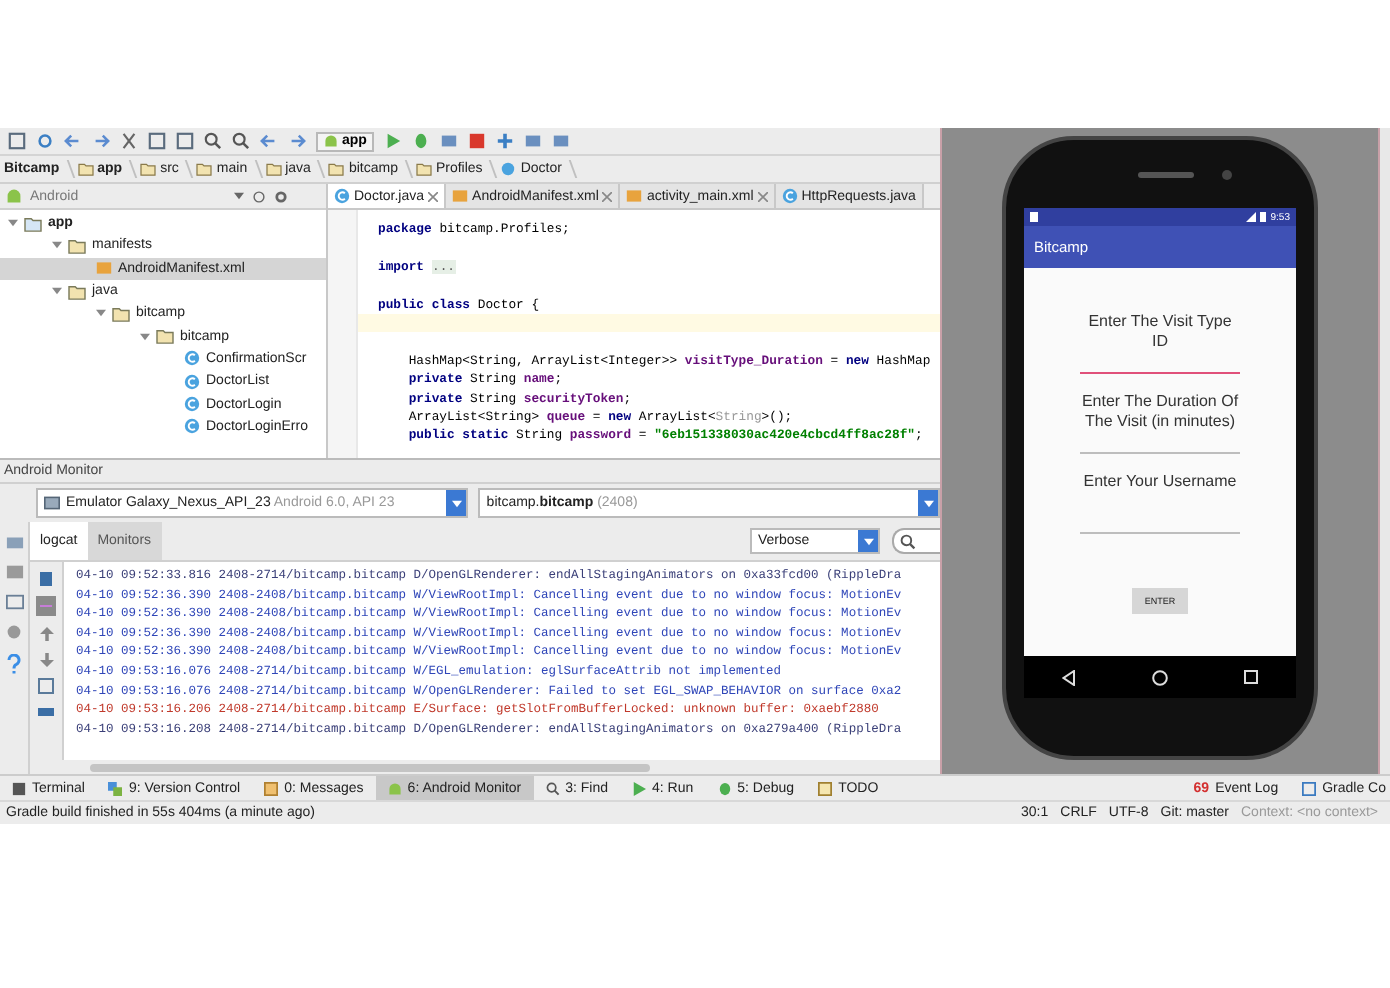 Image resolution: width=1390 pixels, height=988 pixels. Describe the element at coordinates (115, 788) in the screenshot. I see `branch-icon` at that location.